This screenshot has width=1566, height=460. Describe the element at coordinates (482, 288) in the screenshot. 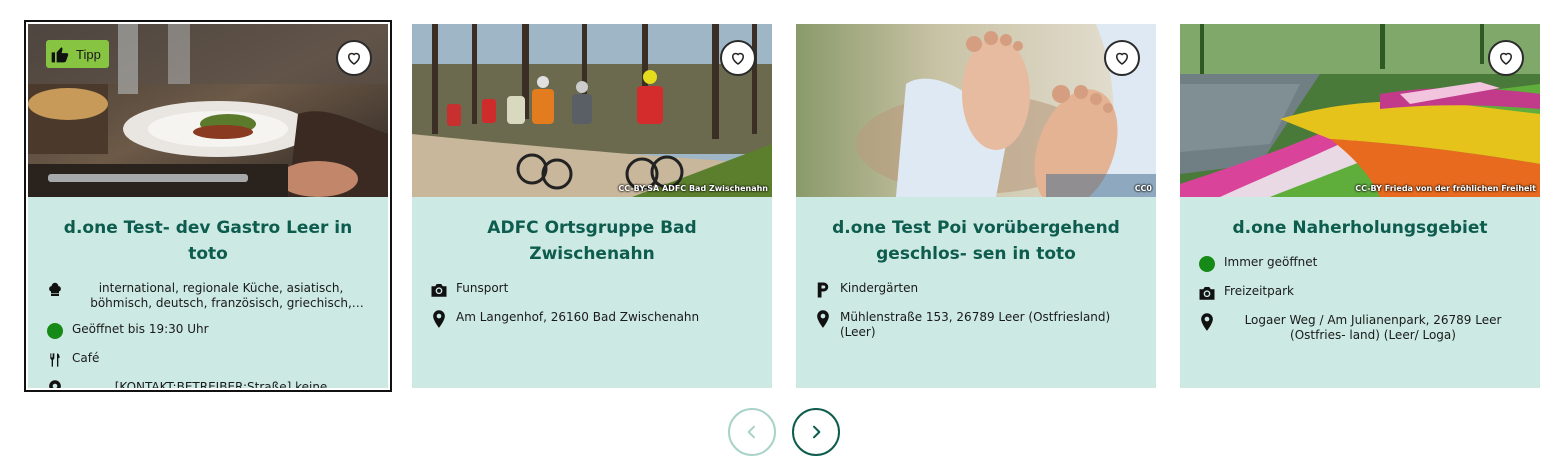

I see `category-text: Funsport` at that location.